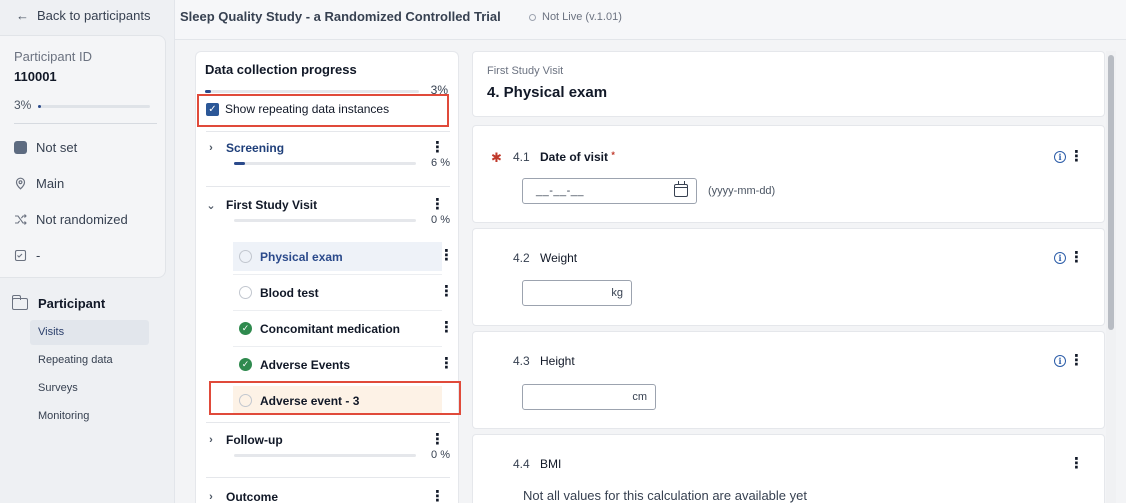 The height and width of the screenshot is (503, 1126). I want to click on form-item-adverse-events: ✓ Adverse Events ⋮, so click(343, 364).